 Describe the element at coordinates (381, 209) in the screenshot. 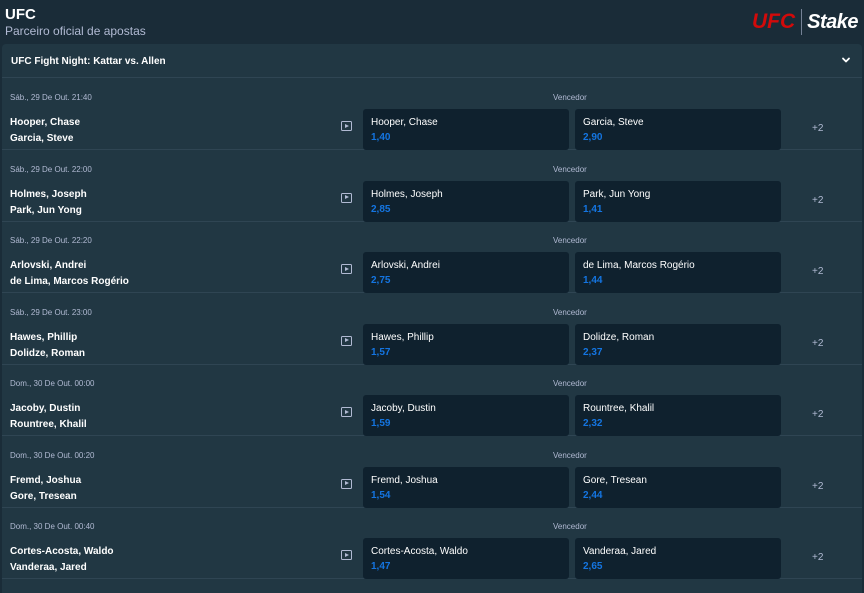

I see `odds-price: 2,85` at that location.